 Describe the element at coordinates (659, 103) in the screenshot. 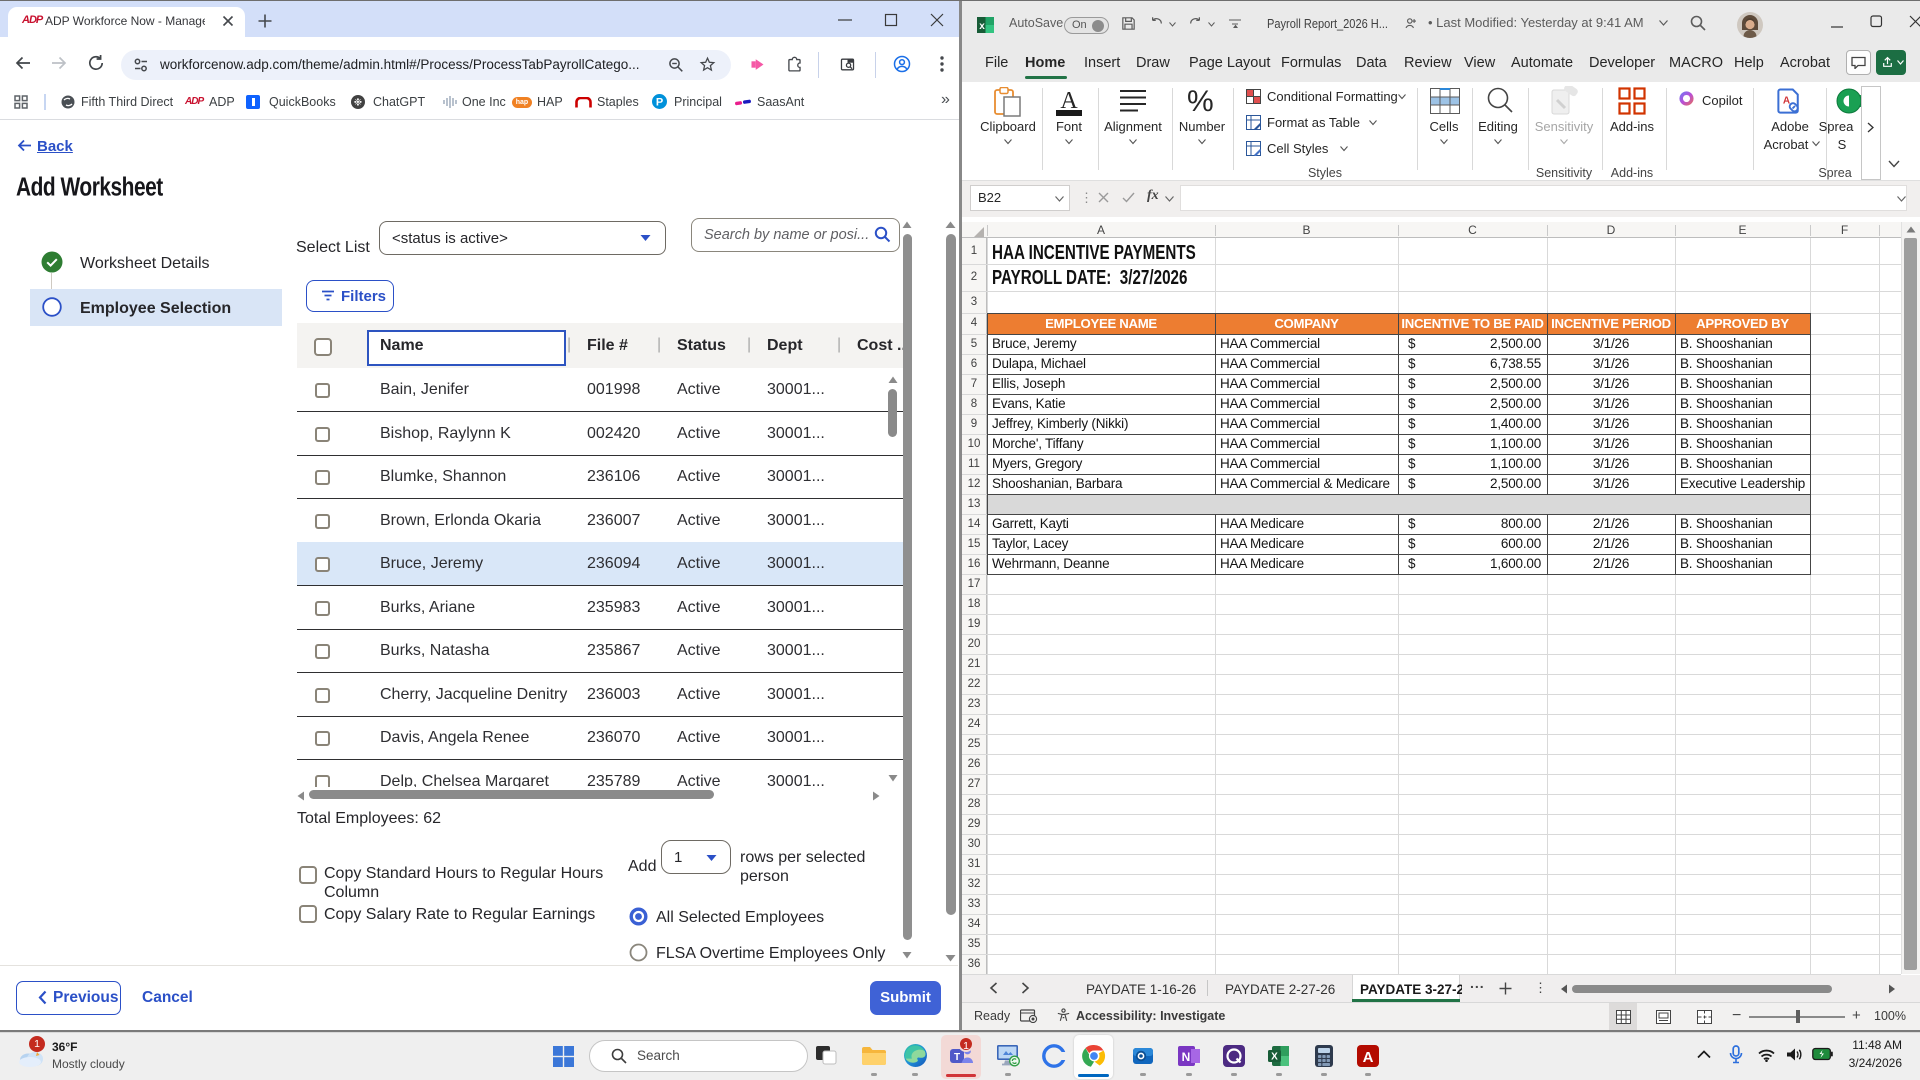

I see `svg-text: P` at that location.